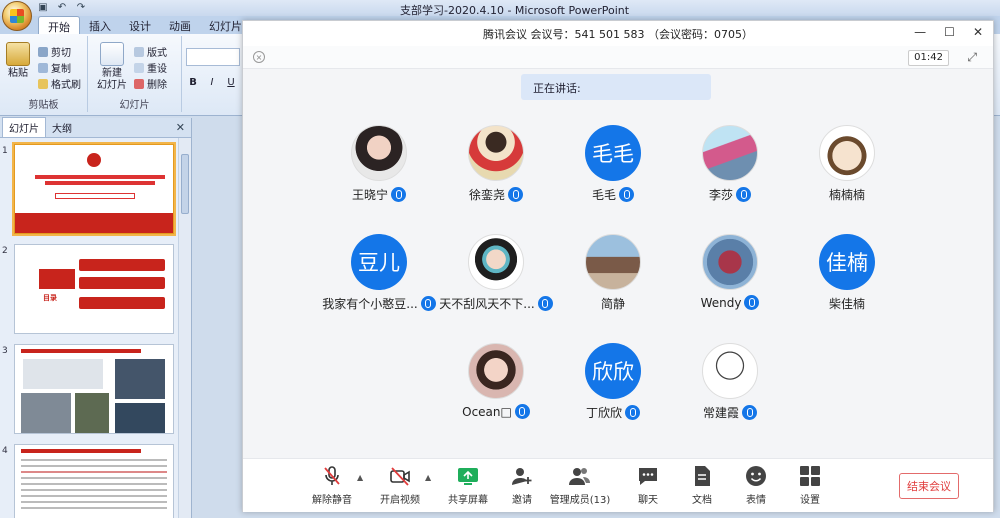 This screenshot has height=518, width=1000. What do you see at coordinates (95, 127) in the screenshot?
I see `panel-tabs: 幻灯片 大纲 ✕` at bounding box center [95, 127].